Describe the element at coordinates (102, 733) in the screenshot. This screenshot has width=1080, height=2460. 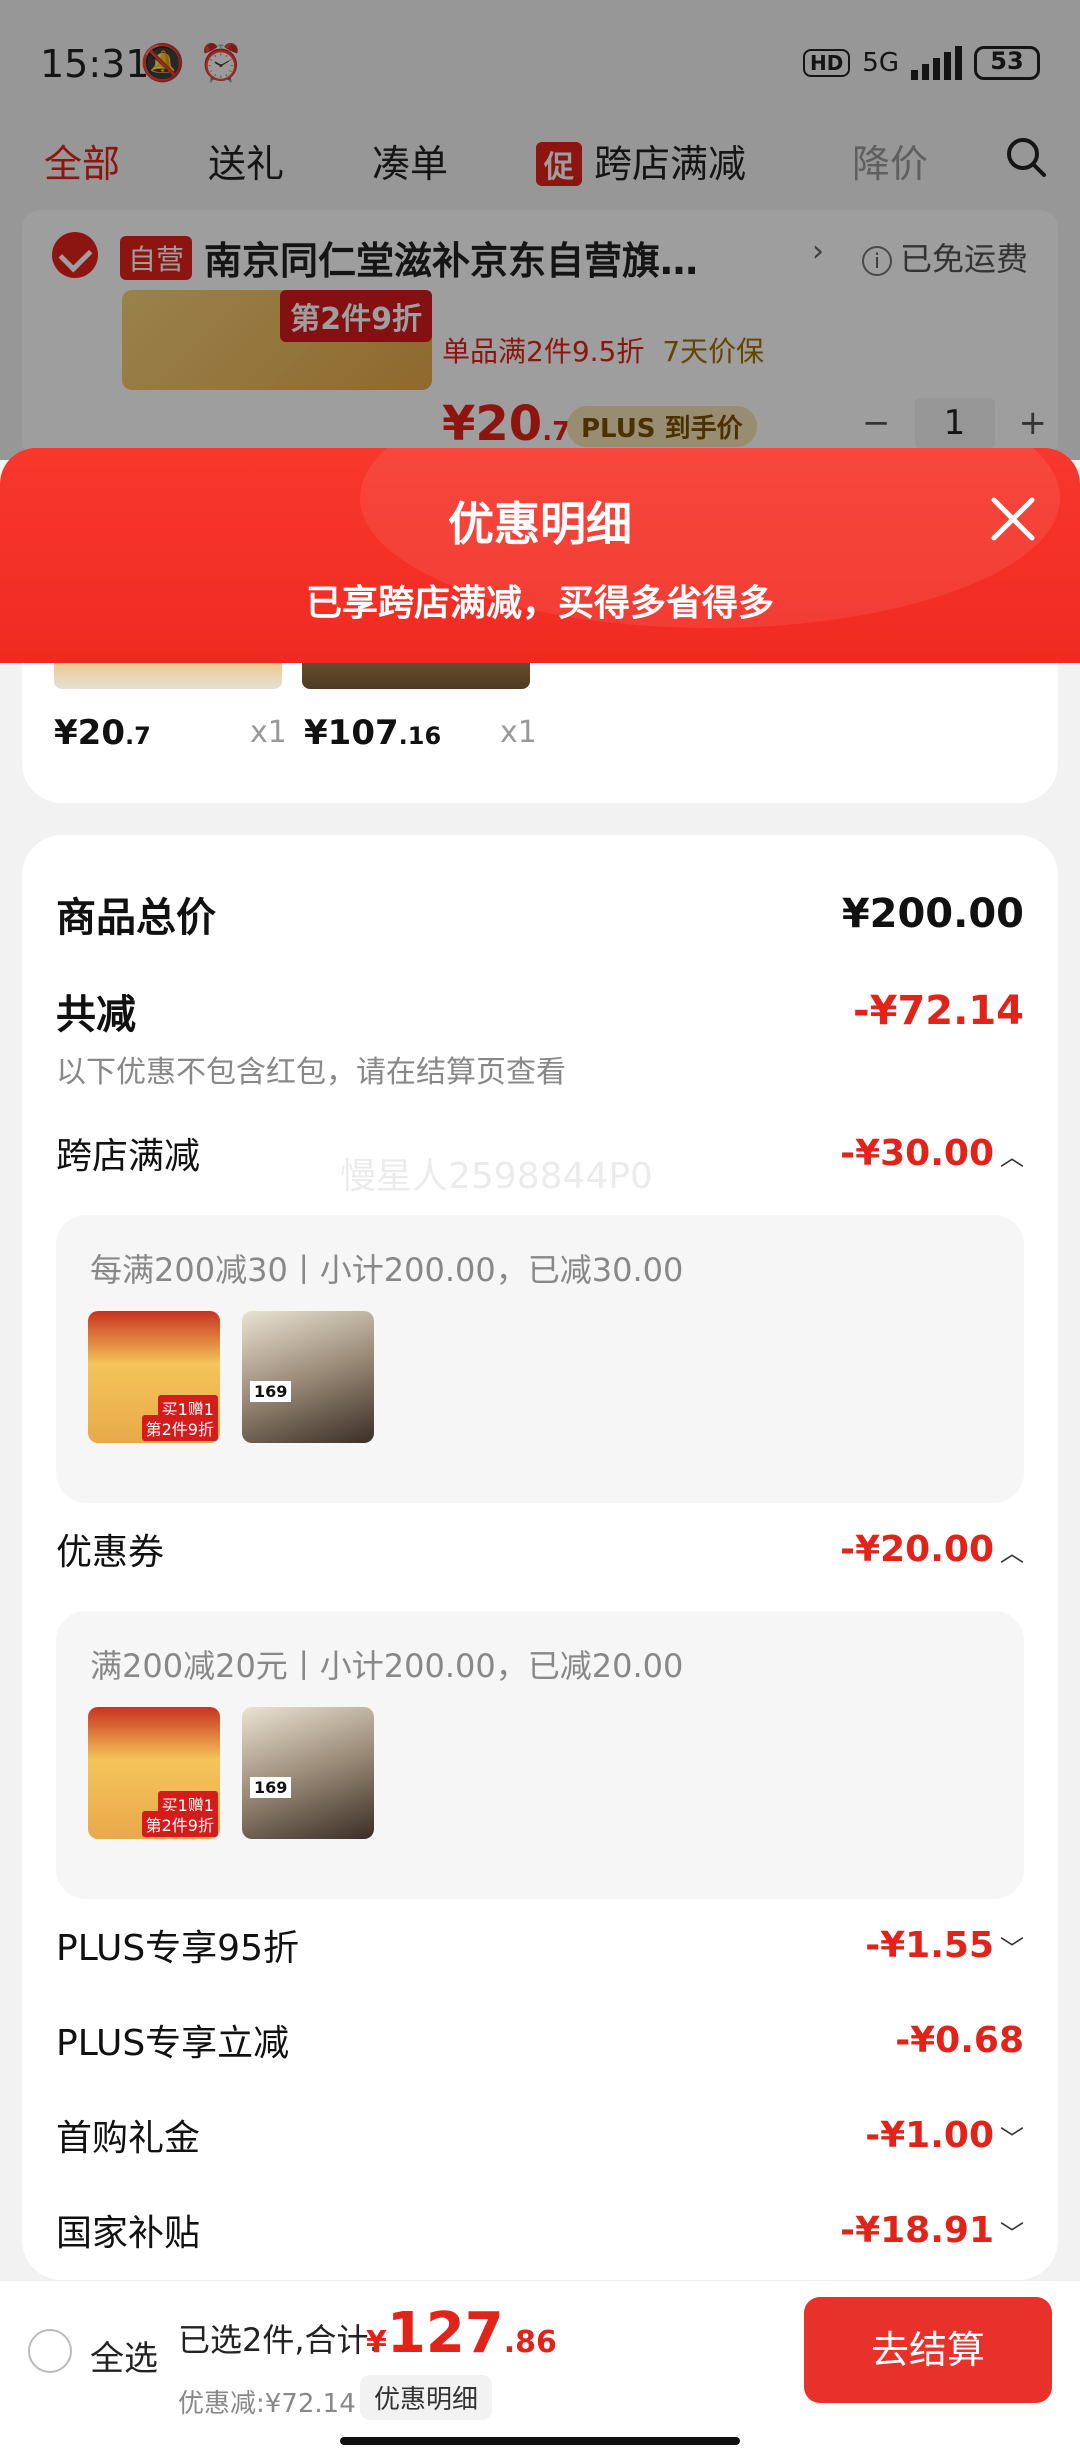
I see `item-price: ¥20.7` at that location.